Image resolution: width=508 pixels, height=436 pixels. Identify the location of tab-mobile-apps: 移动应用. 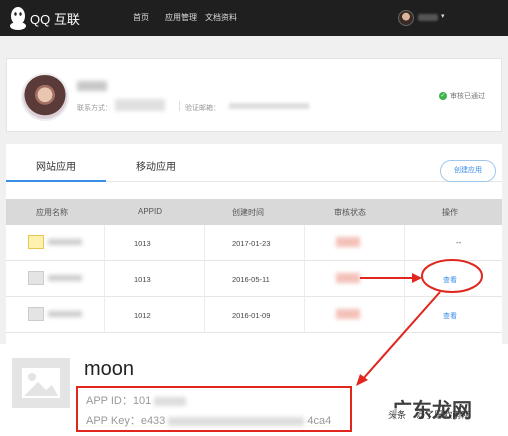
(156, 165).